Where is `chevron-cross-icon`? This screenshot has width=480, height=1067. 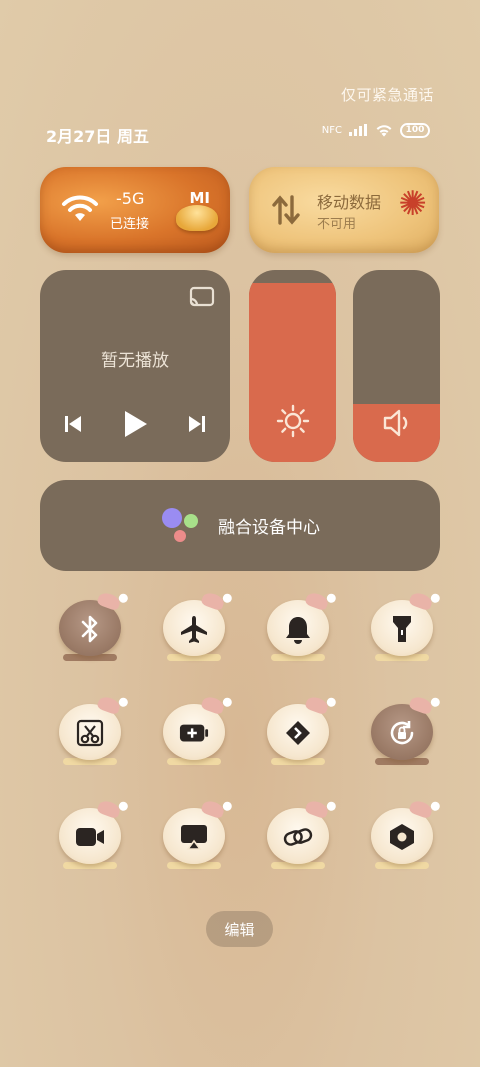 chevron-cross-icon is located at coordinates (298, 733).